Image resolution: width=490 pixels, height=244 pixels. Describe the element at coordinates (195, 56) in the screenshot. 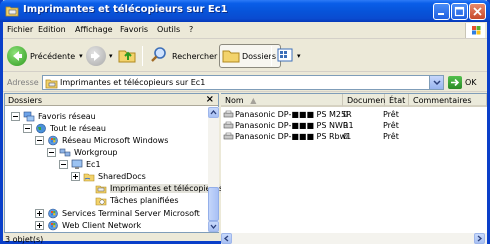

I see `search-label: Rechercher` at that location.